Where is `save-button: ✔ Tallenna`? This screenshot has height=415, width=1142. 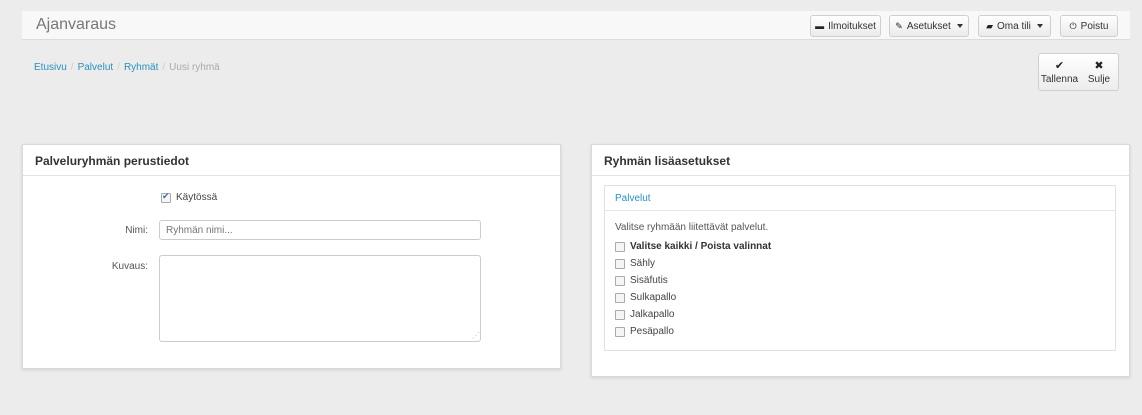
save-button: ✔ Tallenna is located at coordinates (1059, 72).